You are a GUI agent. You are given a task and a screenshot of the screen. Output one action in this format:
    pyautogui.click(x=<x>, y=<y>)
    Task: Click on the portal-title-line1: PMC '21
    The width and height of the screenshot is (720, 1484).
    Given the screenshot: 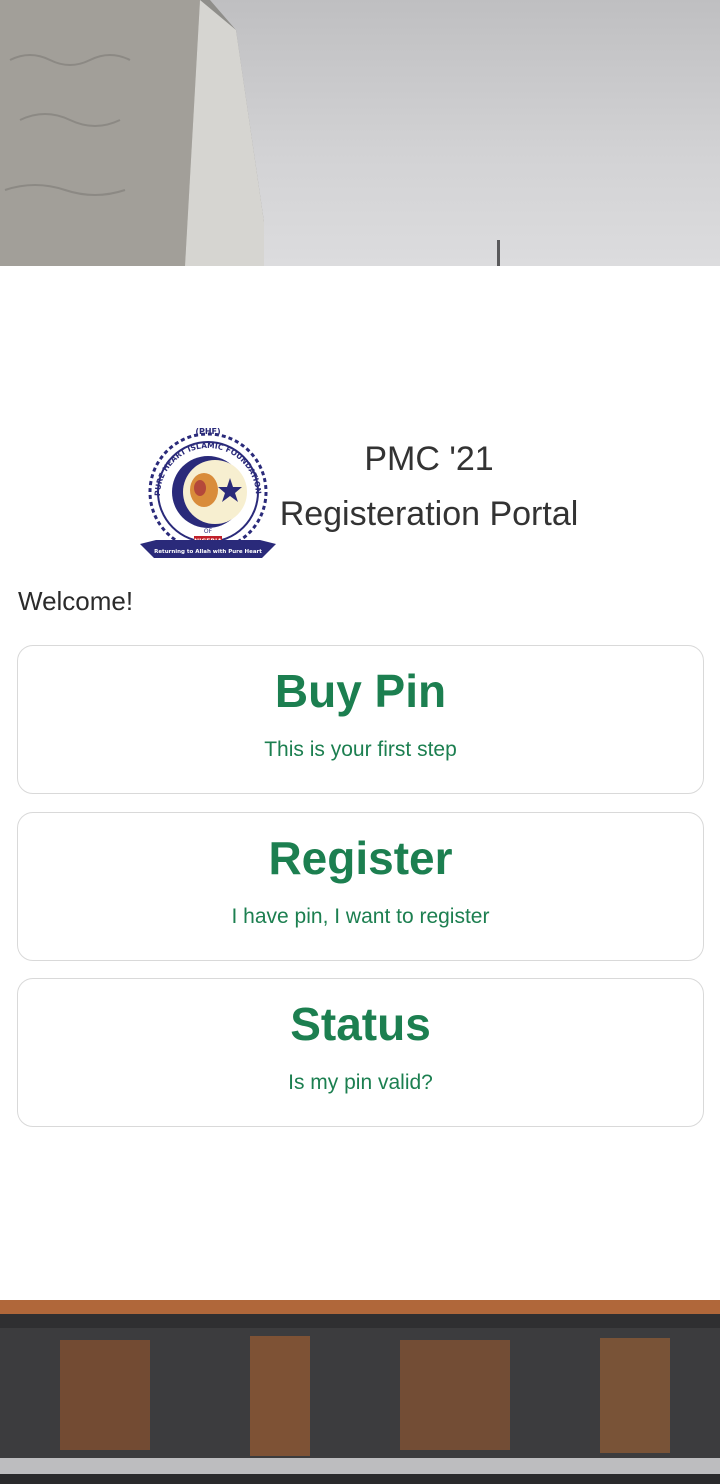 What is the action you would take?
    pyautogui.click(x=429, y=459)
    